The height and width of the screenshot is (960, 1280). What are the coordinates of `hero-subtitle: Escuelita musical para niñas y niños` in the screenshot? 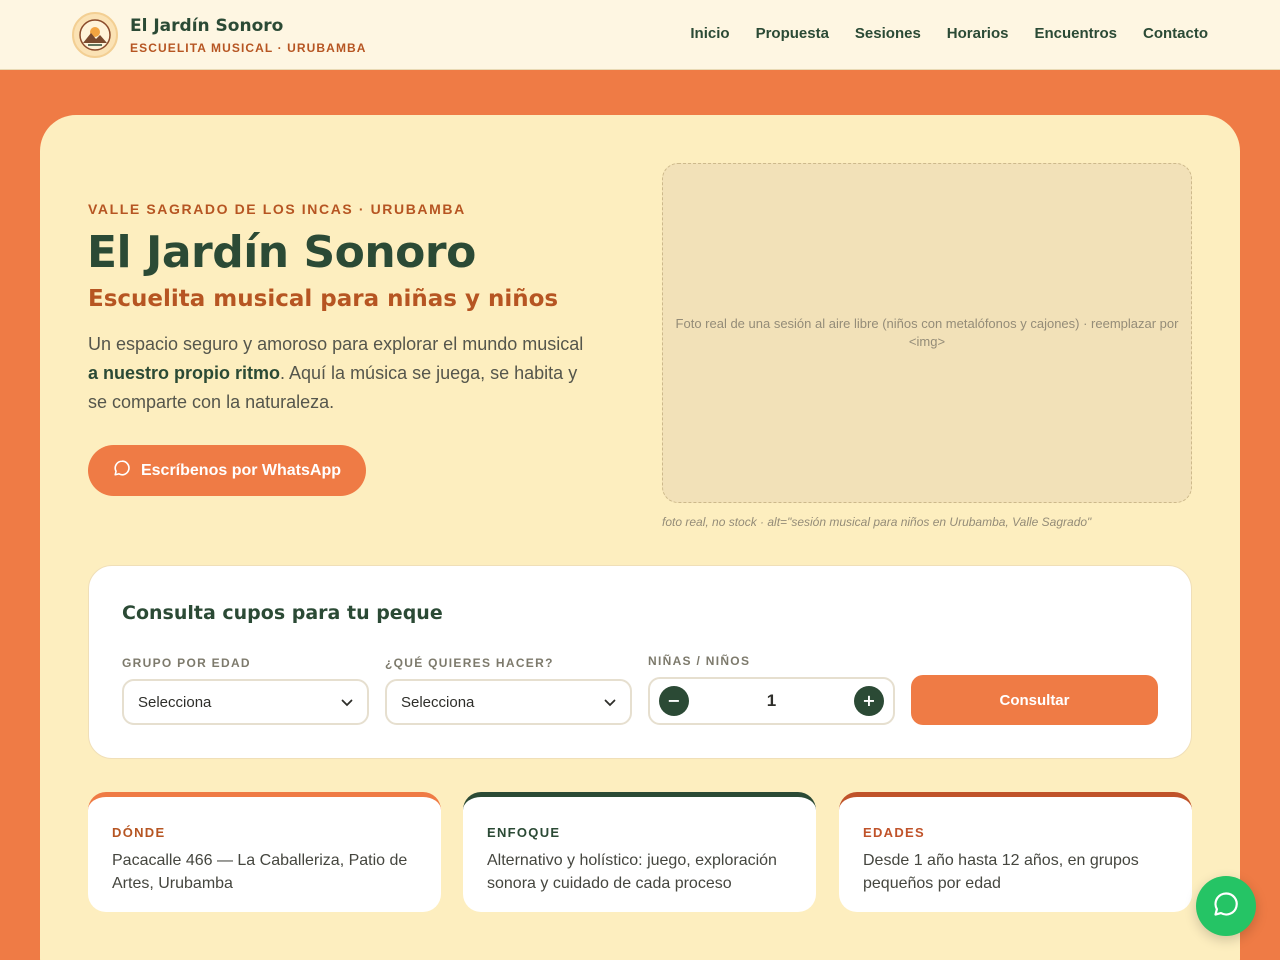 It's located at (323, 299).